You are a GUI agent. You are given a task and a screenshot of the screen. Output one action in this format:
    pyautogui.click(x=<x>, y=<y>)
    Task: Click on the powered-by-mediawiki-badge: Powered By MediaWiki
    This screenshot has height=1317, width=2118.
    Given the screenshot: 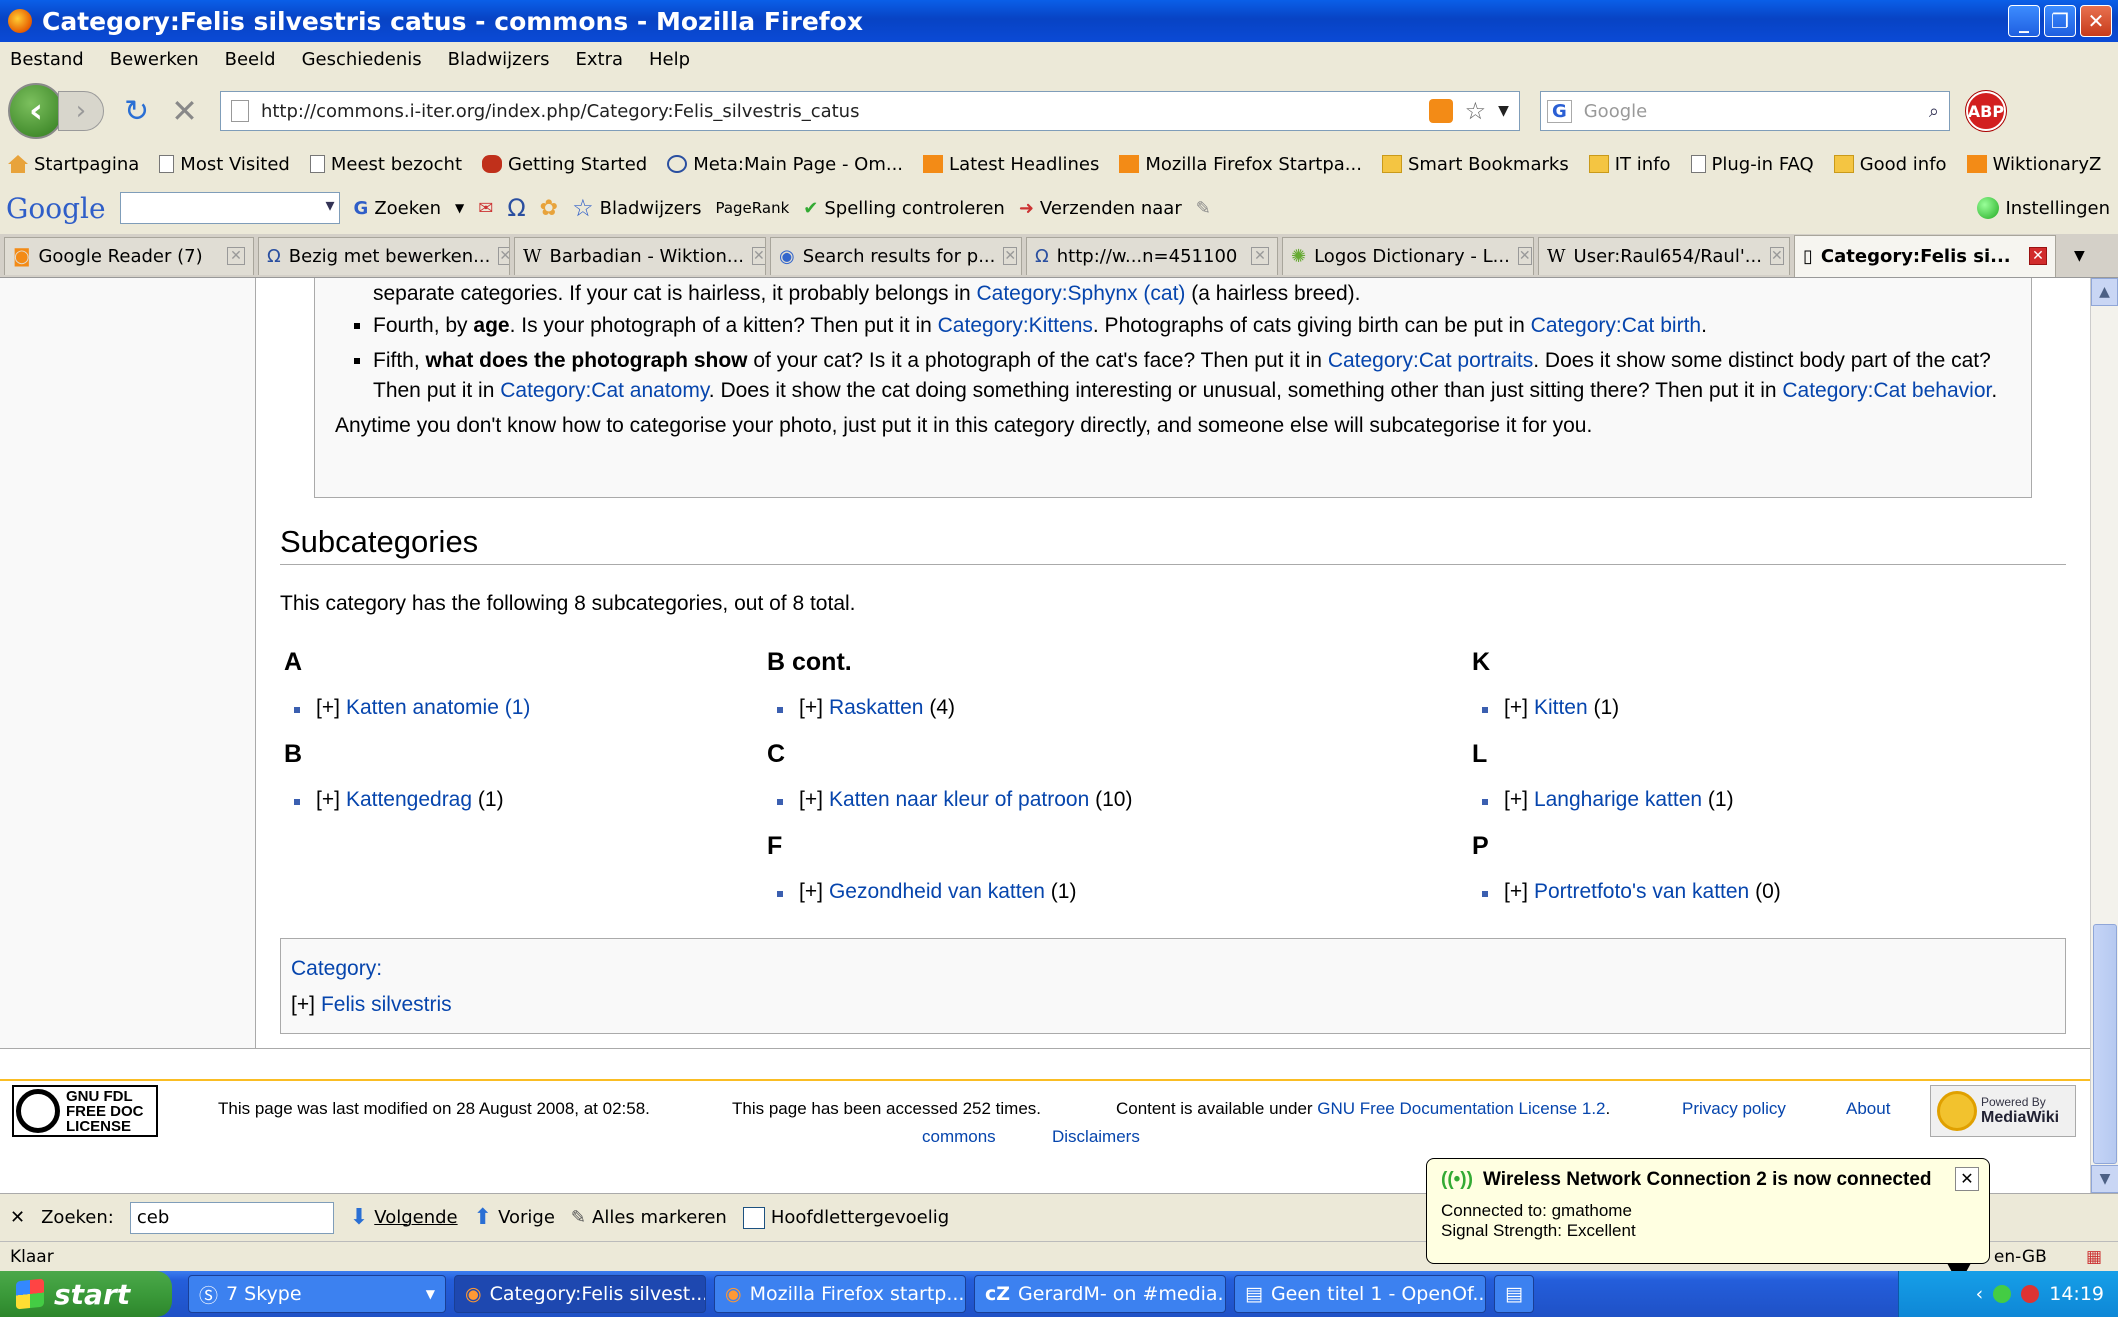 What is the action you would take?
    pyautogui.click(x=2003, y=1111)
    